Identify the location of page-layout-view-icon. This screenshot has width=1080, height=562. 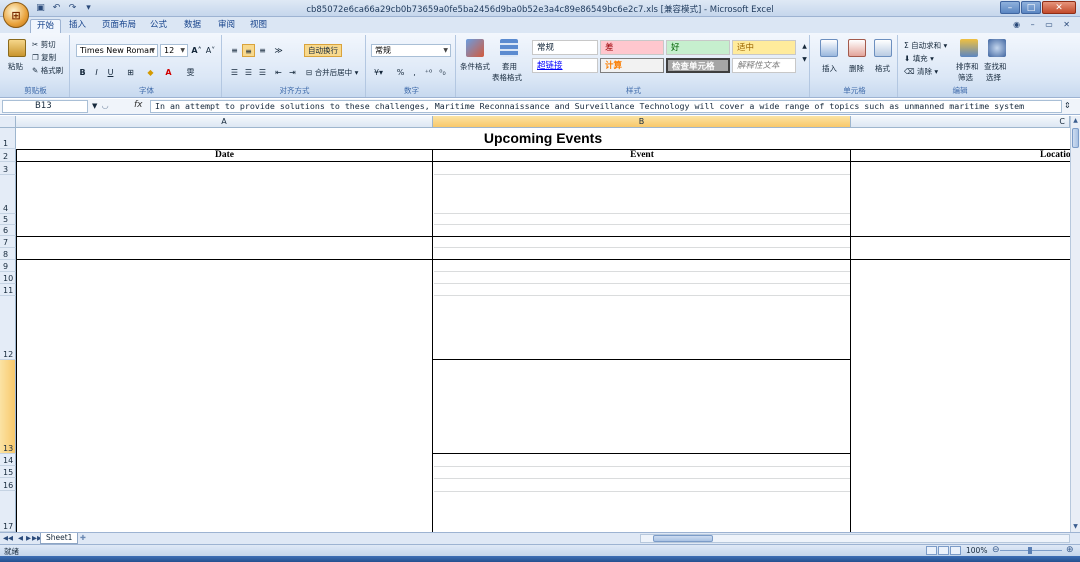
(943, 550).